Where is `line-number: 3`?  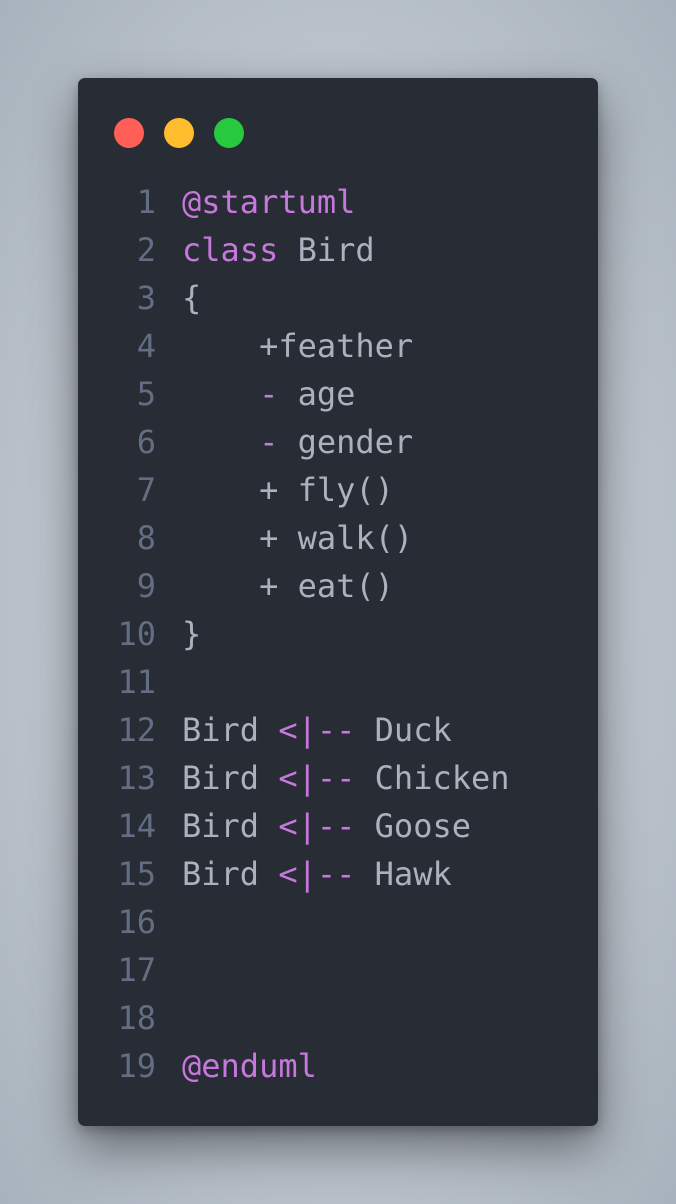 line-number: 3 is located at coordinates (146, 298).